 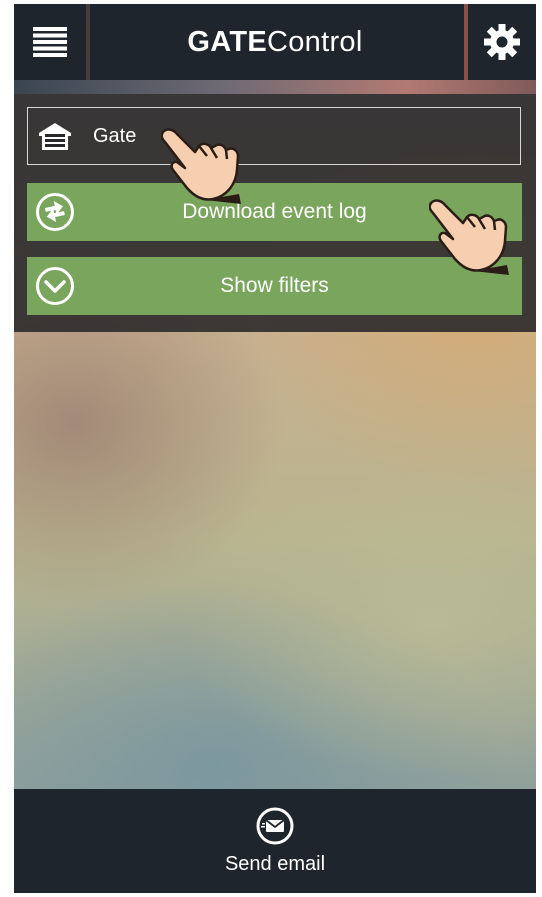 I want to click on gear-icon, so click(x=502, y=42).